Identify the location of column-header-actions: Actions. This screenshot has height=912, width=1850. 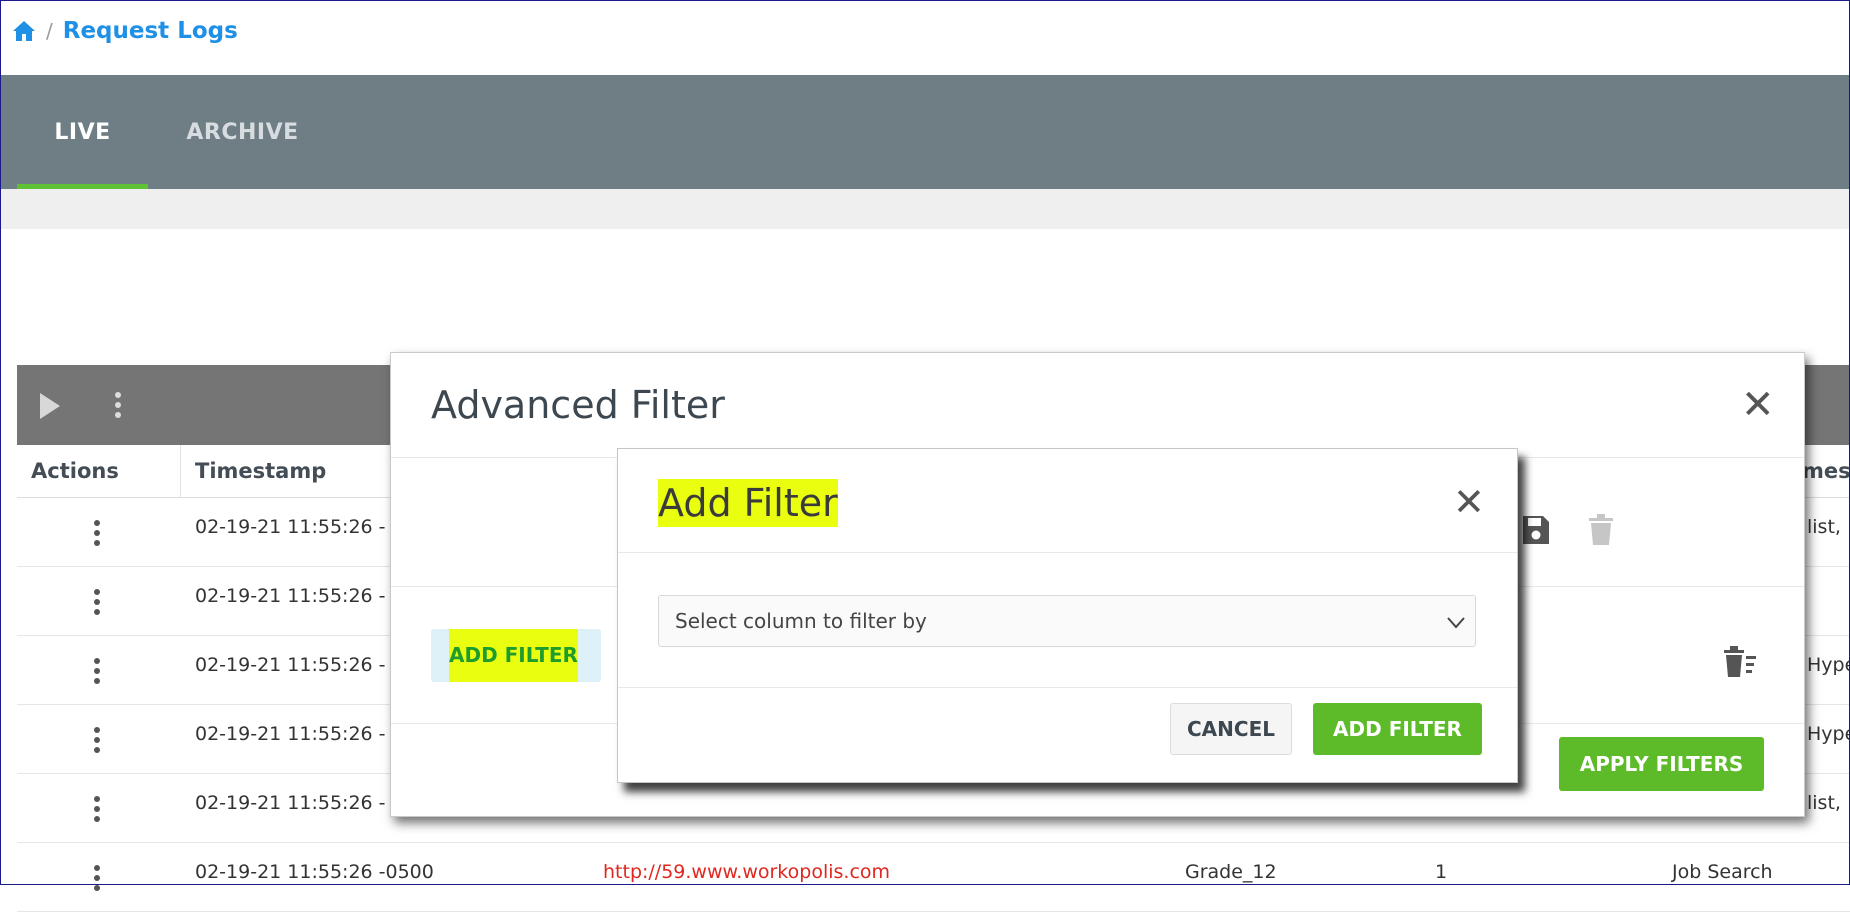
(75, 471).